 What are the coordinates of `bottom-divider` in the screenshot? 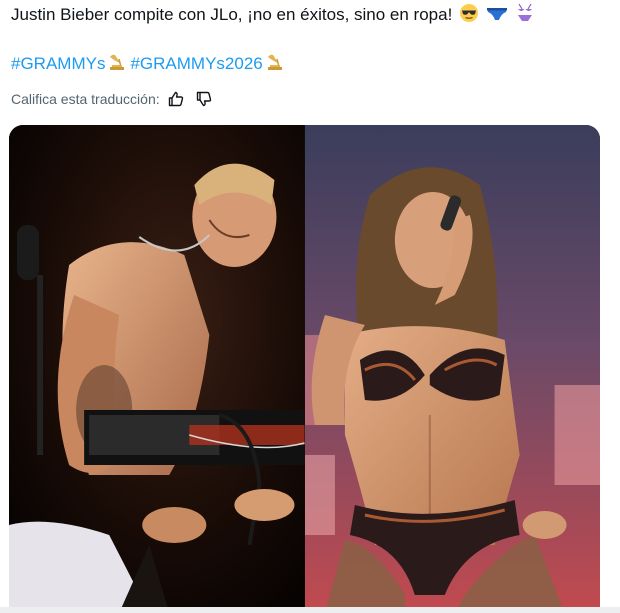 It's located at (310, 610).